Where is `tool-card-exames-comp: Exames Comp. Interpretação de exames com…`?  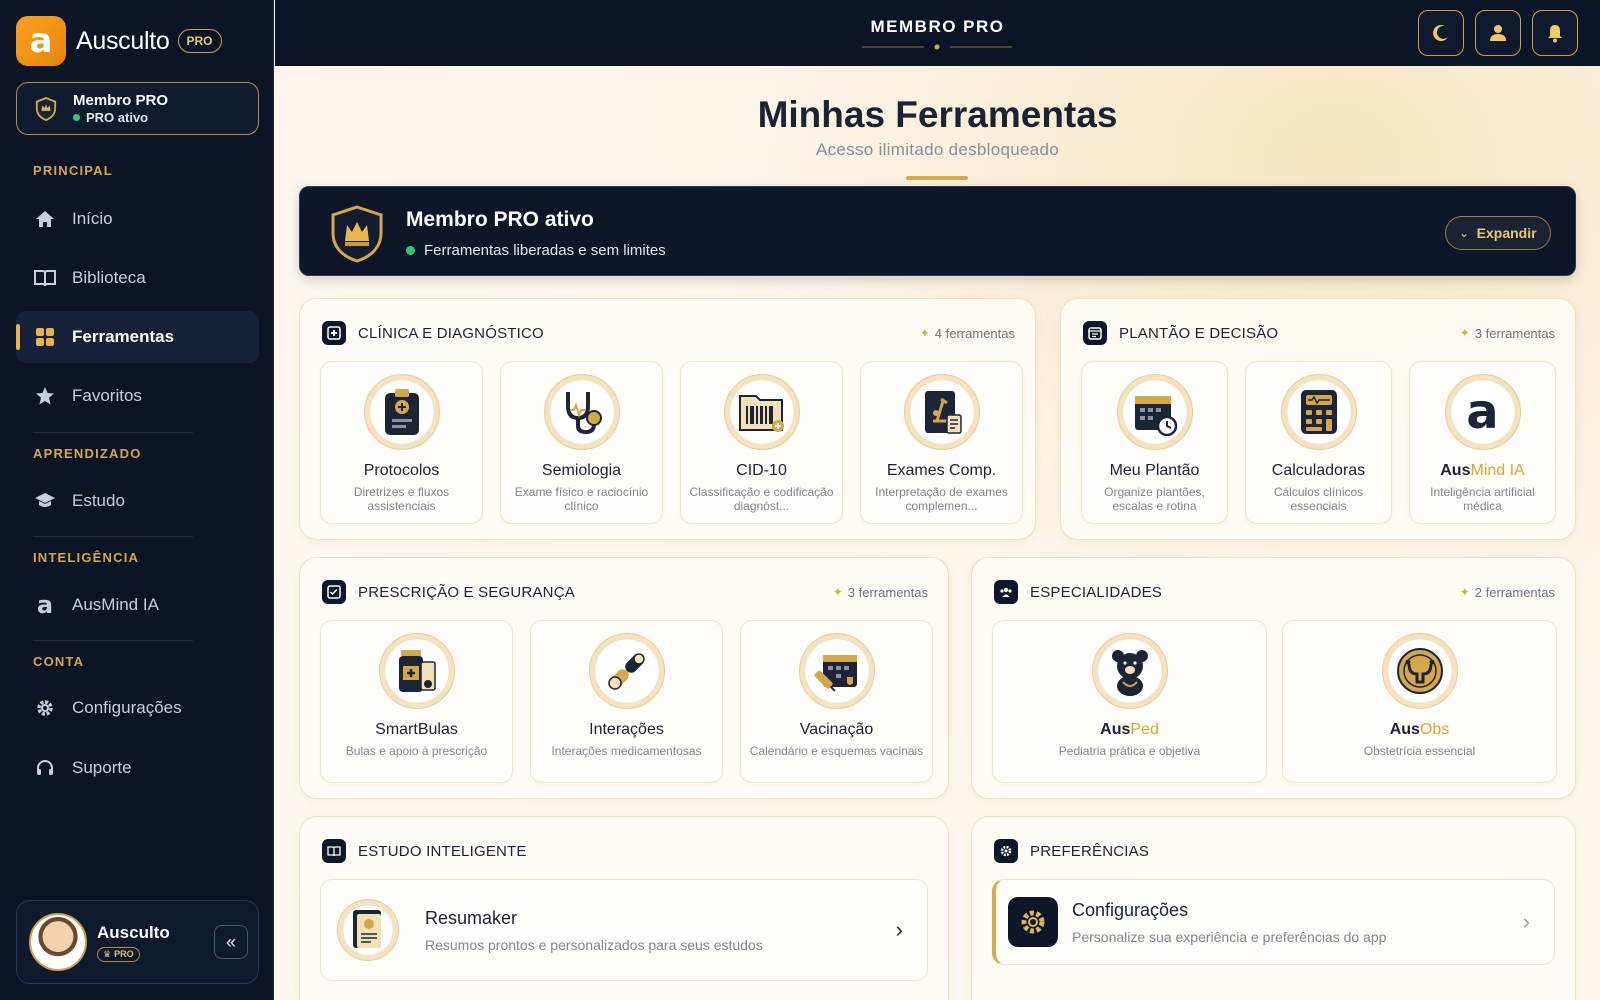
tool-card-exames-comp: Exames Comp. Interpretação de exames com… is located at coordinates (941, 442).